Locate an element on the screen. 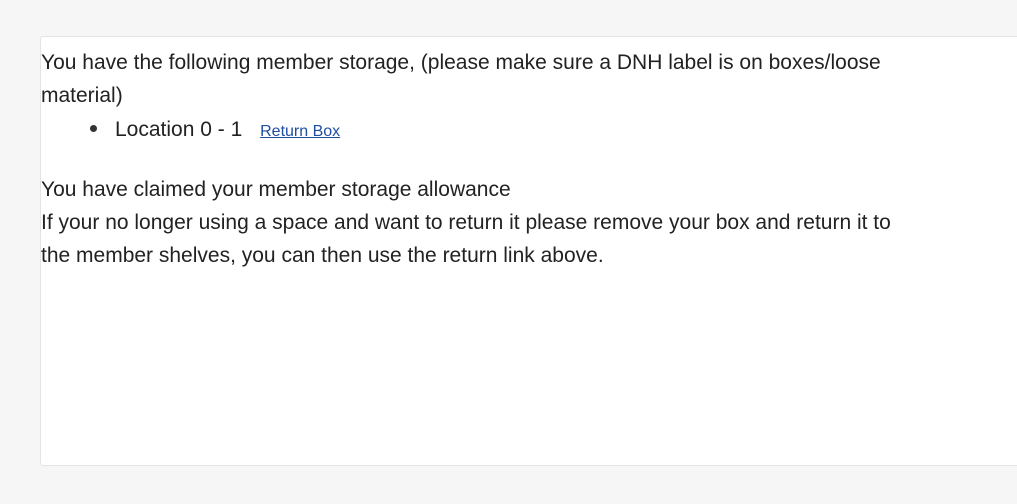 The image size is (1017, 504). bullet-icon is located at coordinates (93, 128).